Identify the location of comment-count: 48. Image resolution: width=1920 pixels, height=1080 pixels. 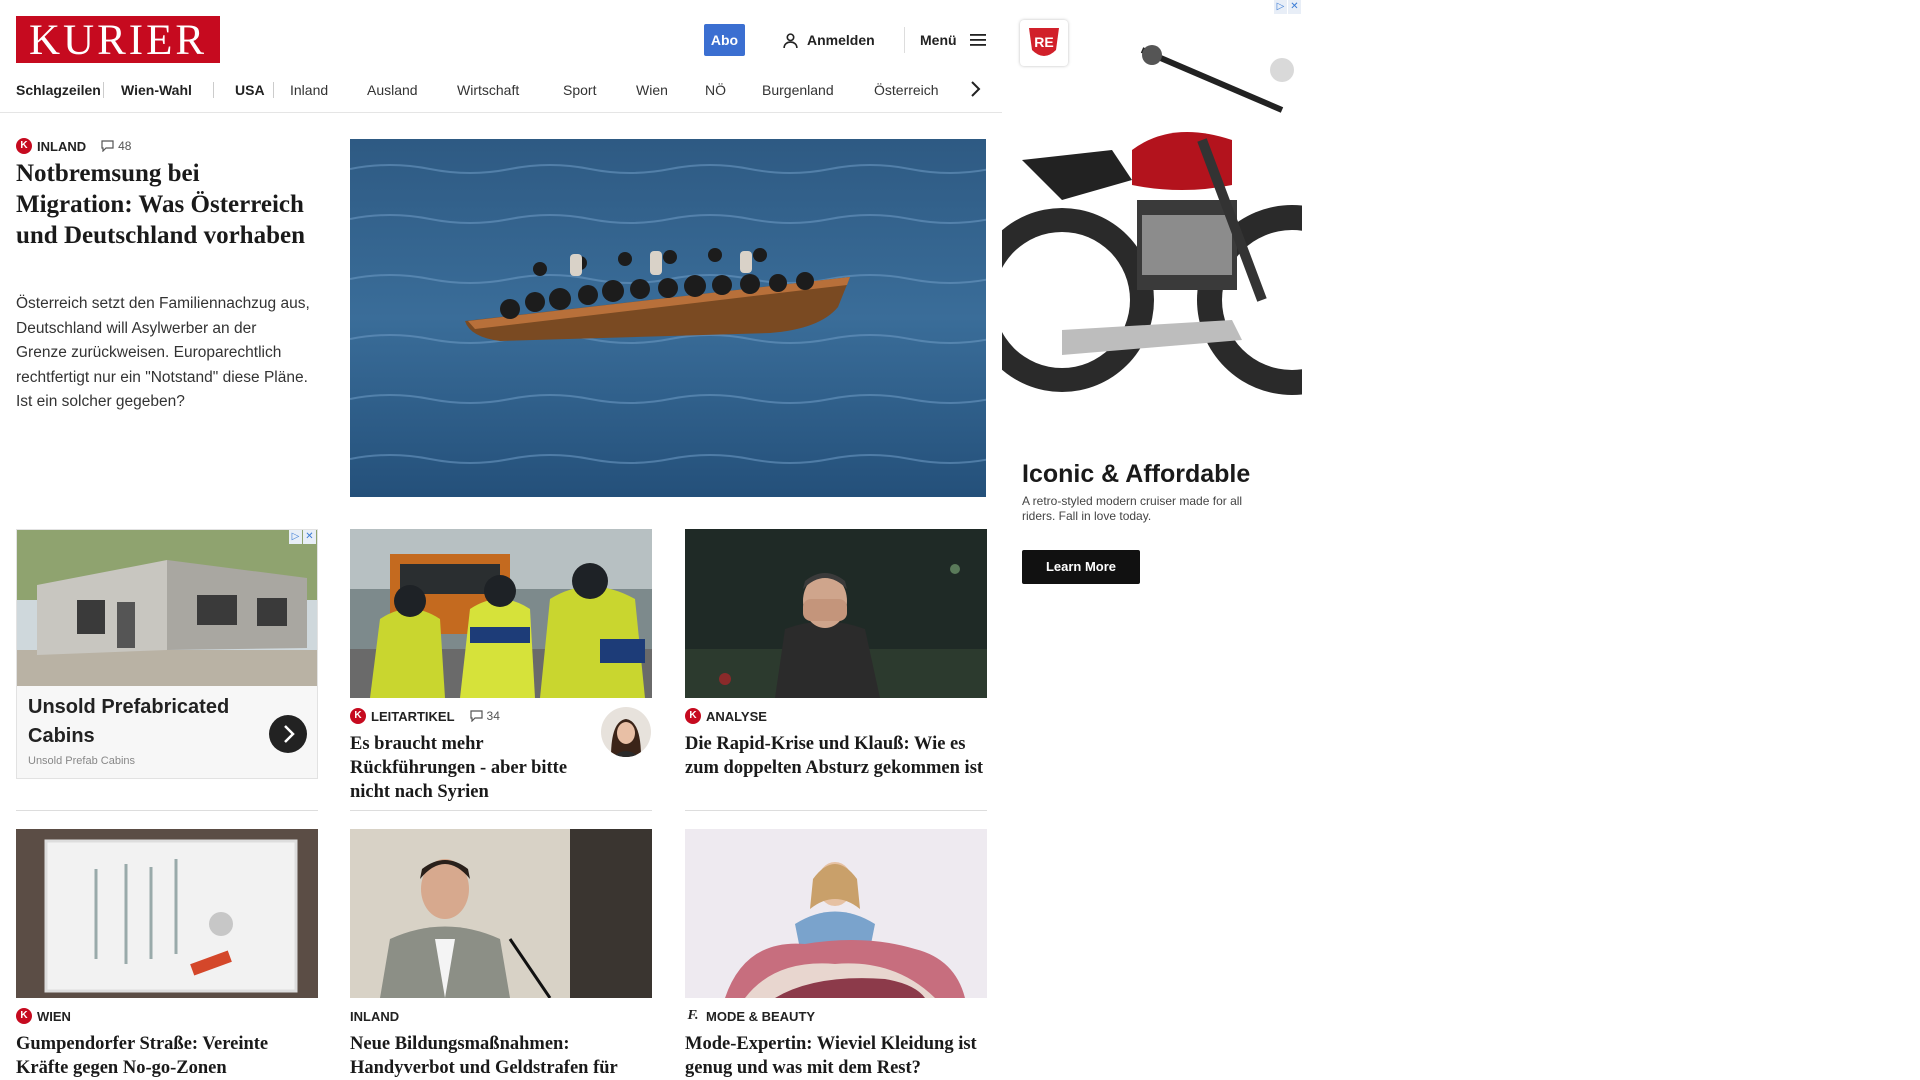
(116, 146).